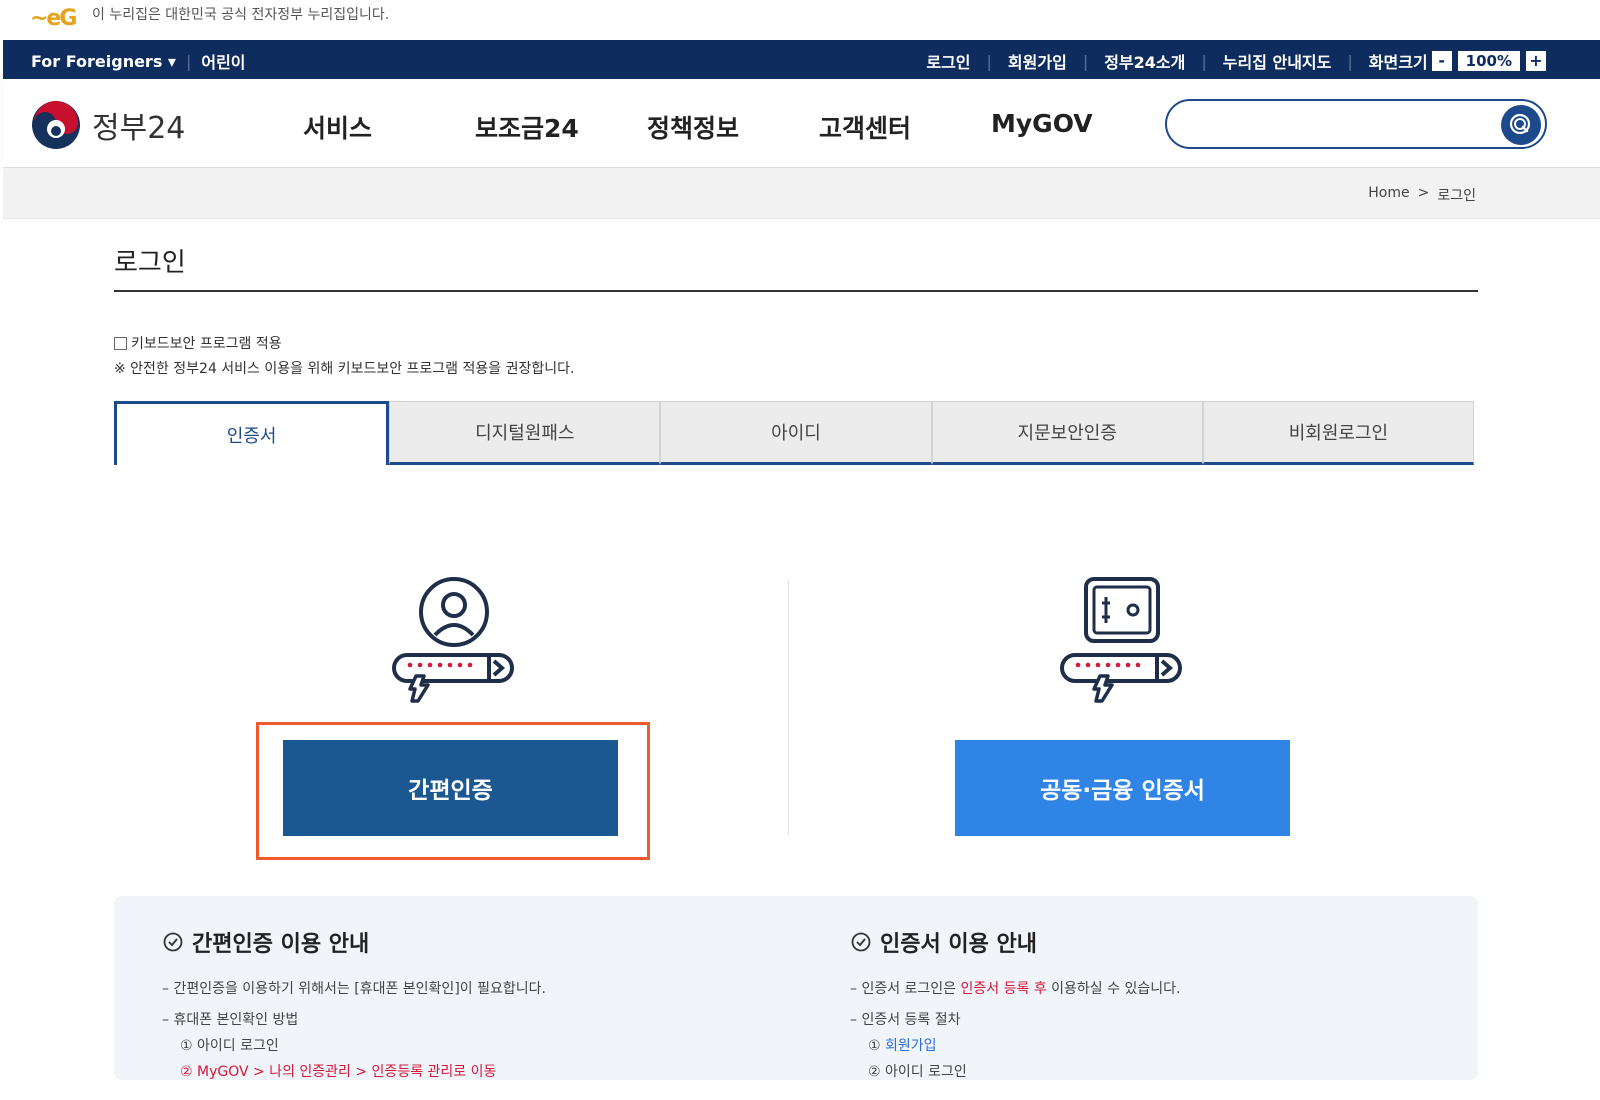  I want to click on zoom-control: 화면크기 - 100% +, so click(1457, 61).